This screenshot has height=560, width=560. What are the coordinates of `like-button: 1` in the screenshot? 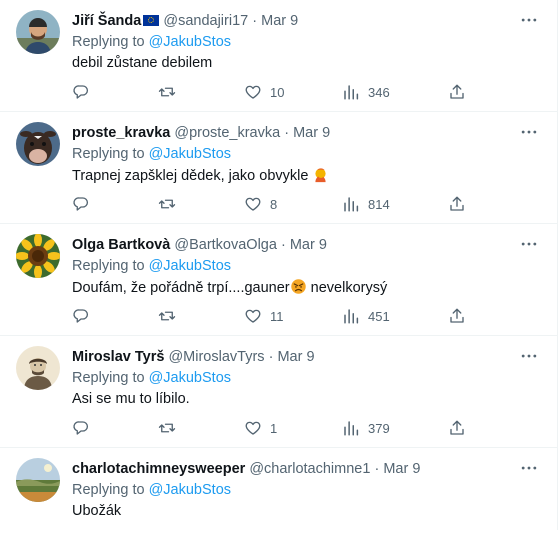 It's located at (260, 428).